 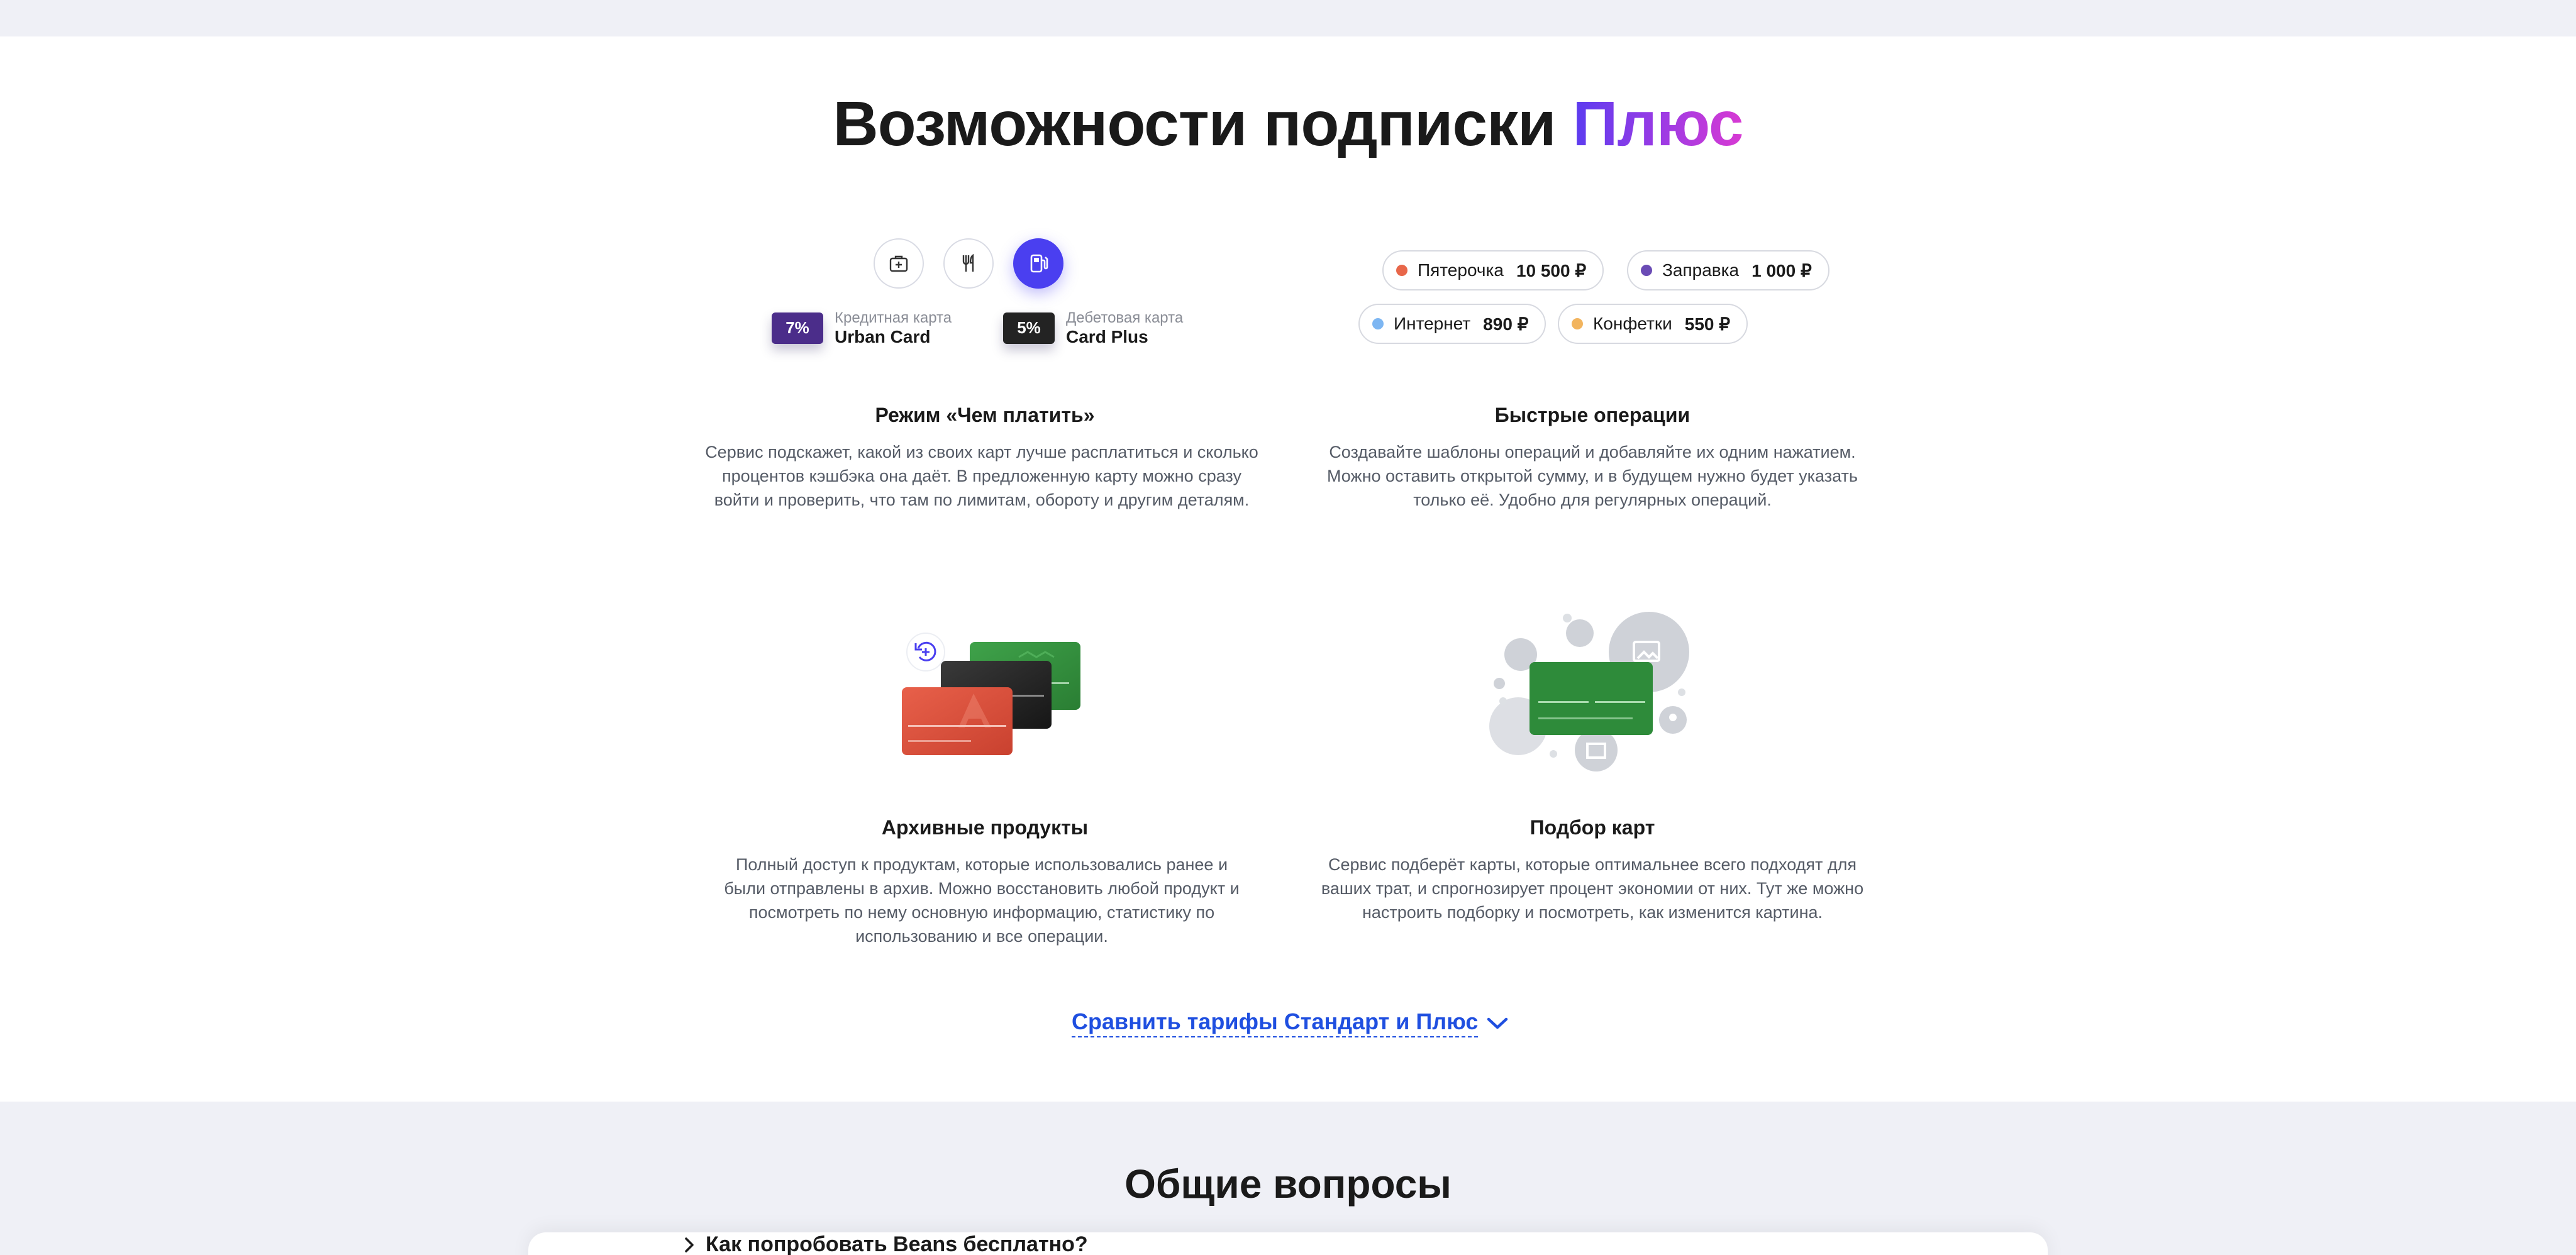 I want to click on template-chip: Конфетки 550 ₽, so click(x=1653, y=324).